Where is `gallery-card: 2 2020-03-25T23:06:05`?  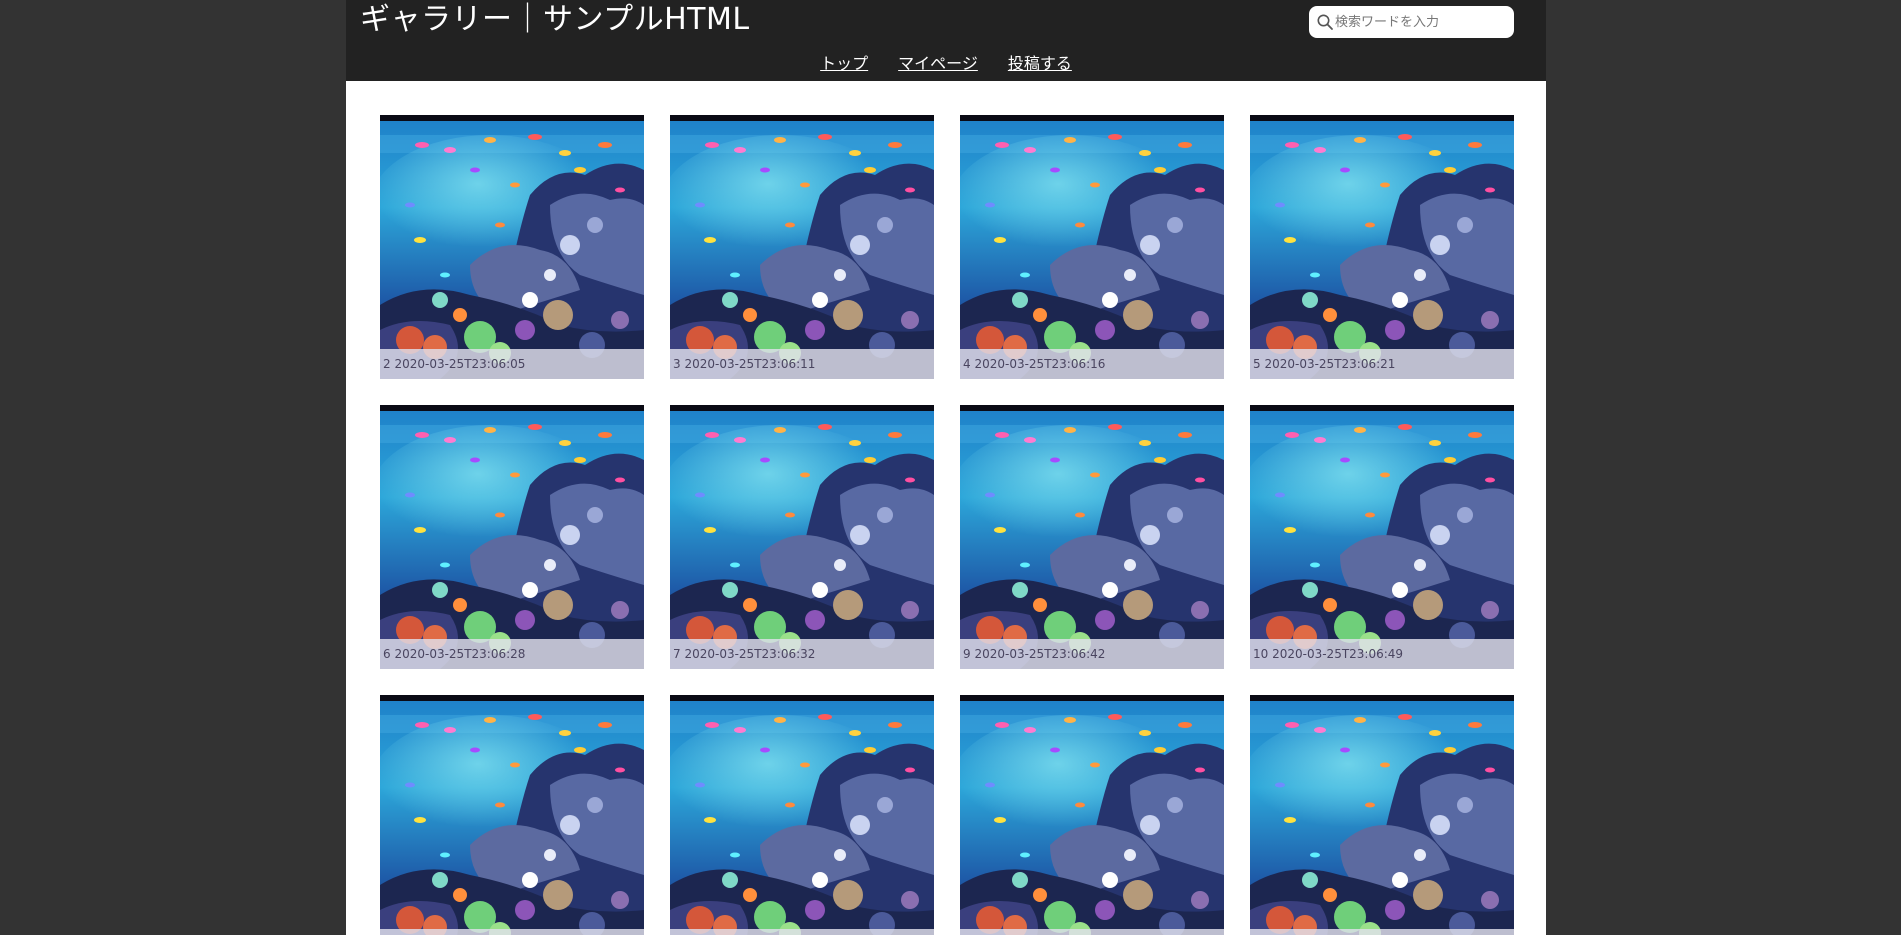
gallery-card: 2 2020-03-25T23:06:05 is located at coordinates (512, 247).